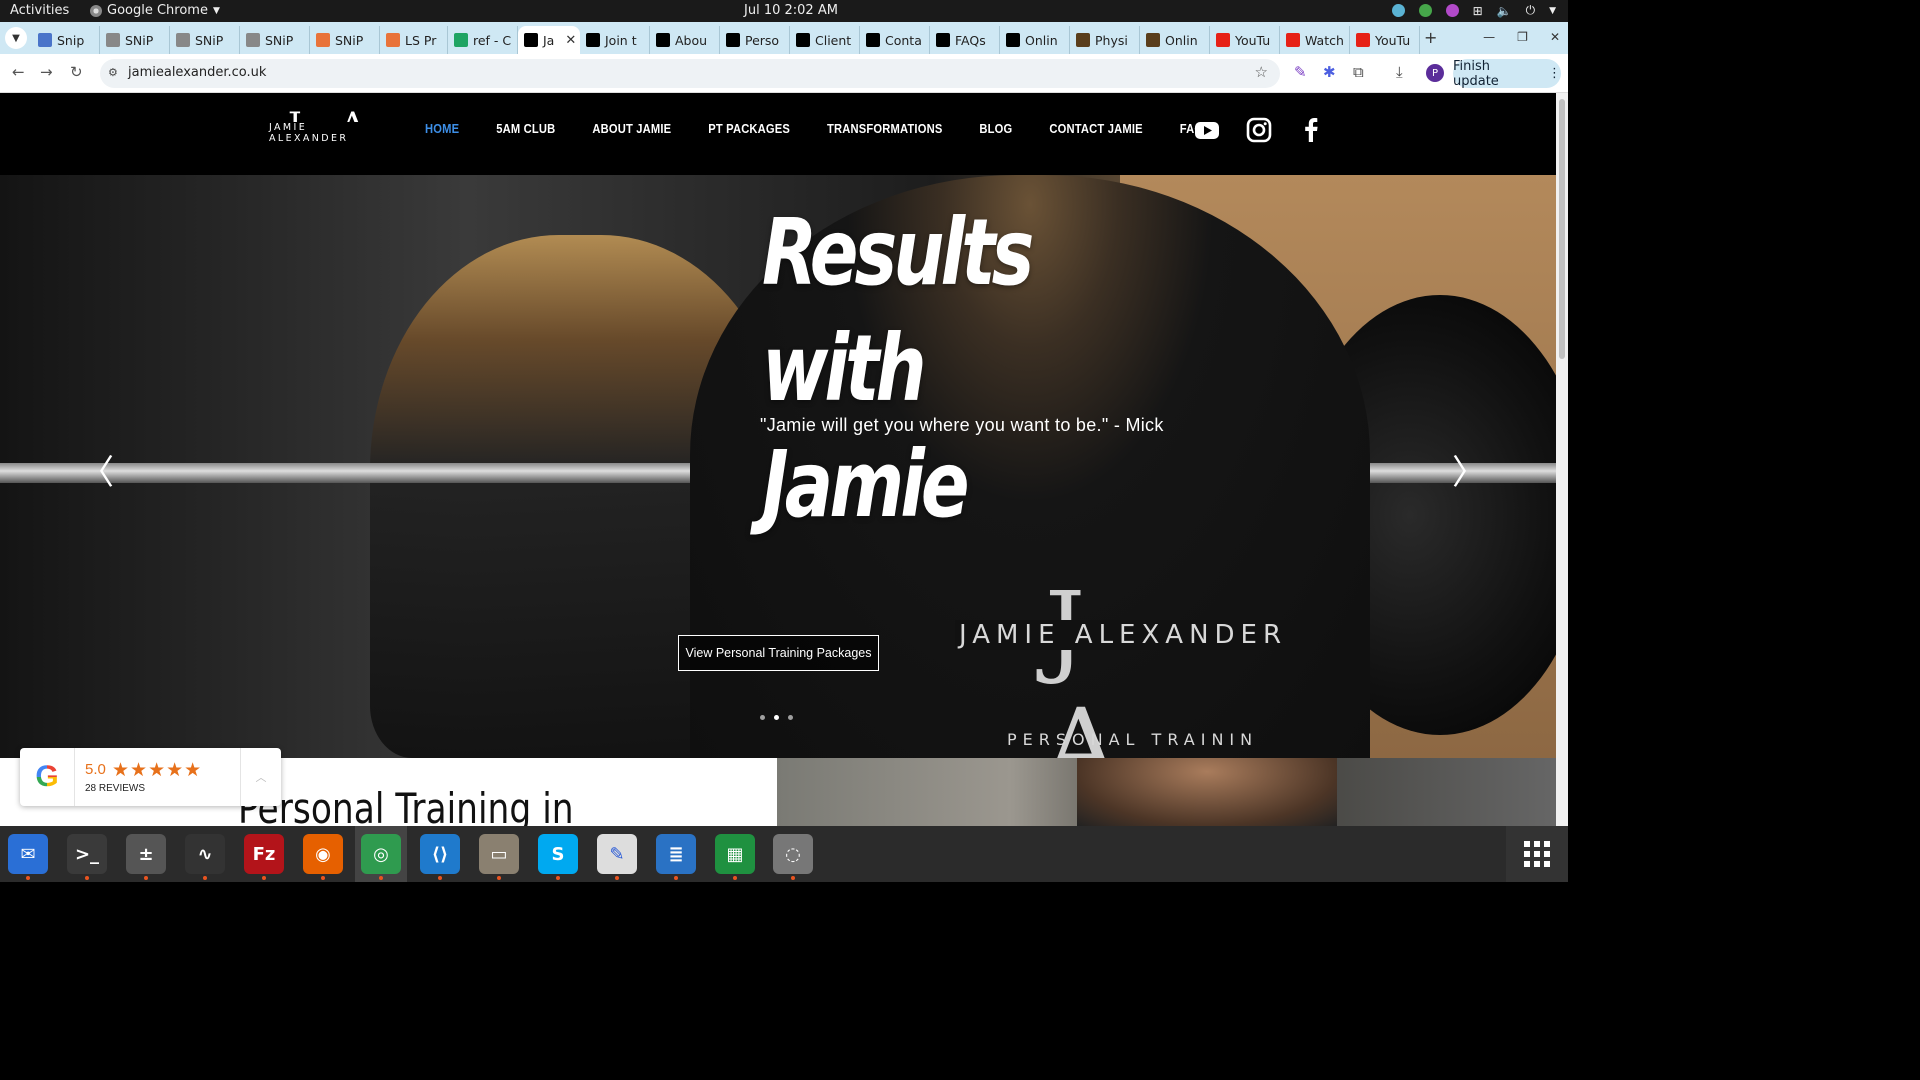  What do you see at coordinates (1105, 40) in the screenshot?
I see `browser-tab: Physi` at bounding box center [1105, 40].